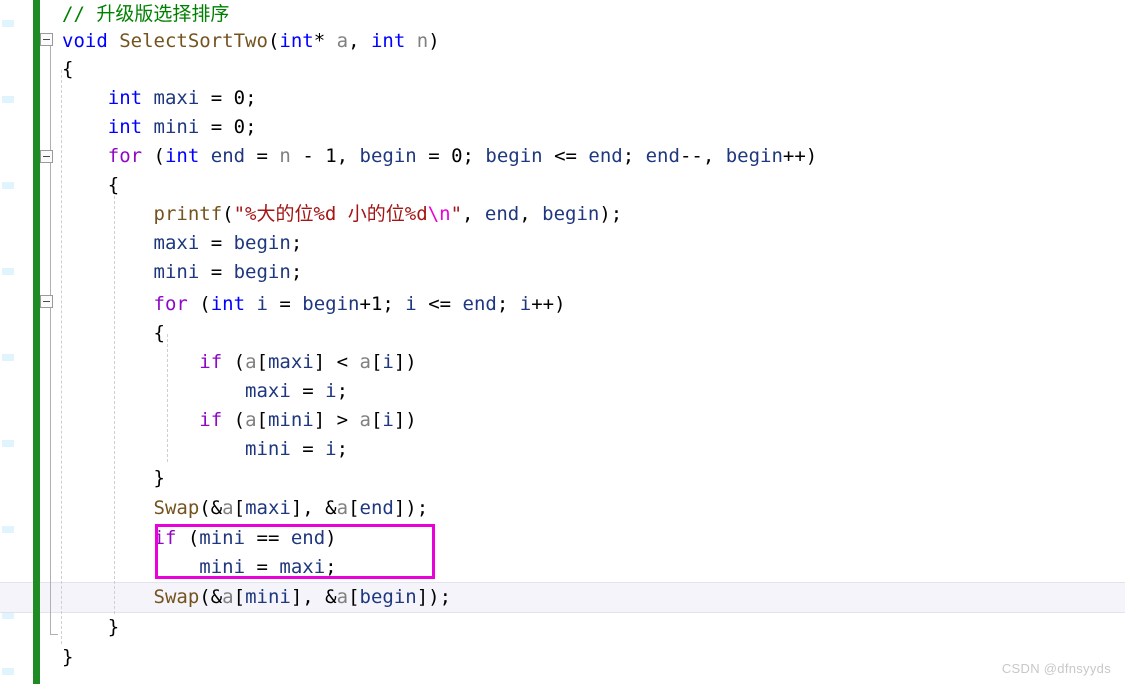  Describe the element at coordinates (176, 508) in the screenshot. I see `code-token: Swap` at that location.